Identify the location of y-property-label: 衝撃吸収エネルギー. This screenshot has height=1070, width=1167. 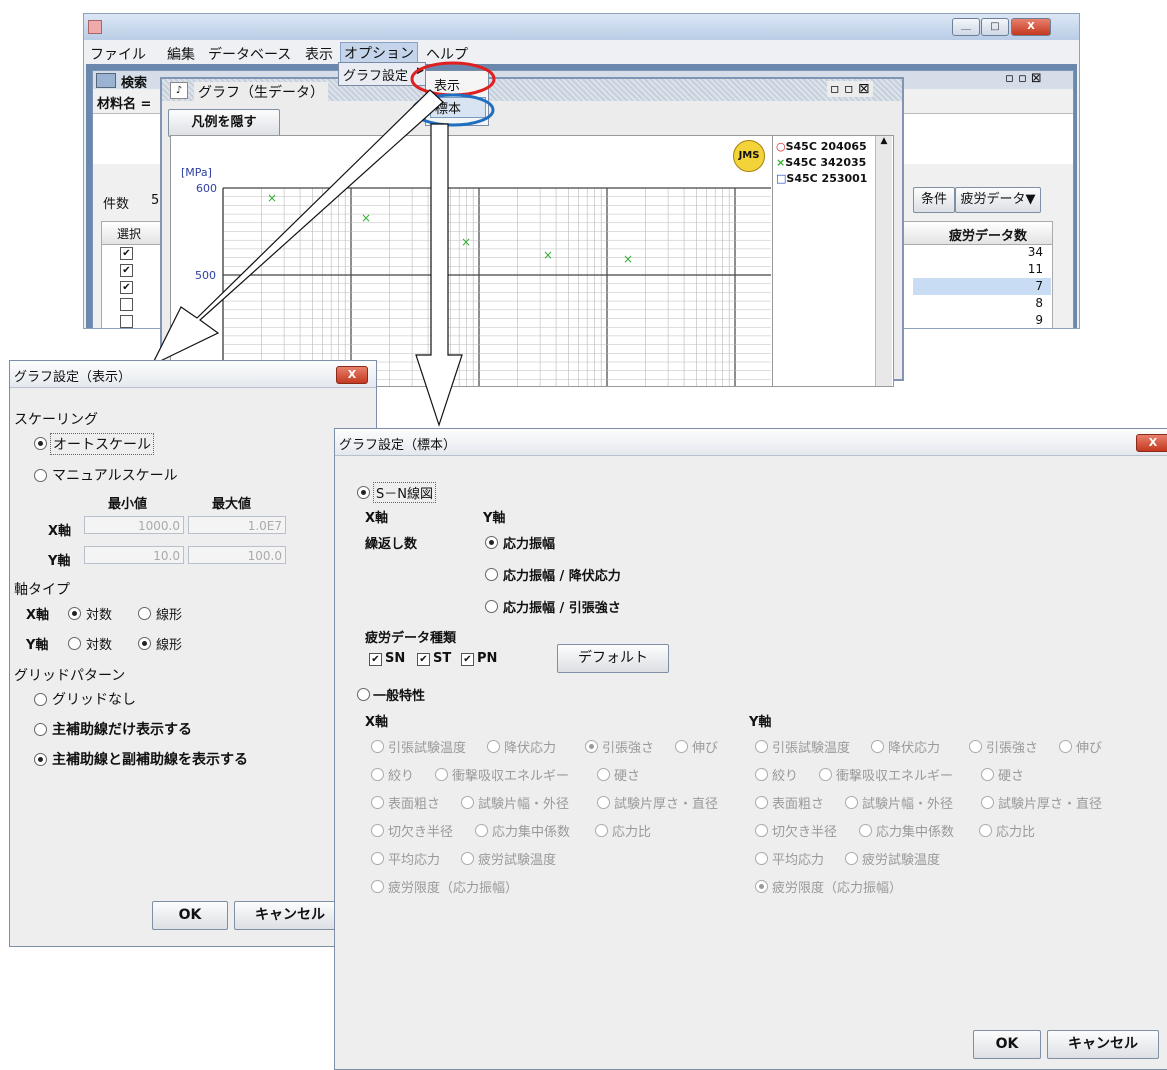
(894, 774).